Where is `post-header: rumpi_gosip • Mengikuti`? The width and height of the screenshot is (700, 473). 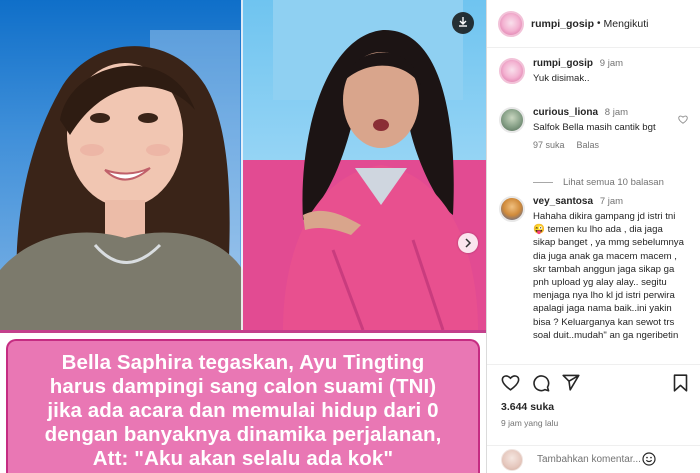
post-header: rumpi_gosip • Mengikuti is located at coordinates (593, 24).